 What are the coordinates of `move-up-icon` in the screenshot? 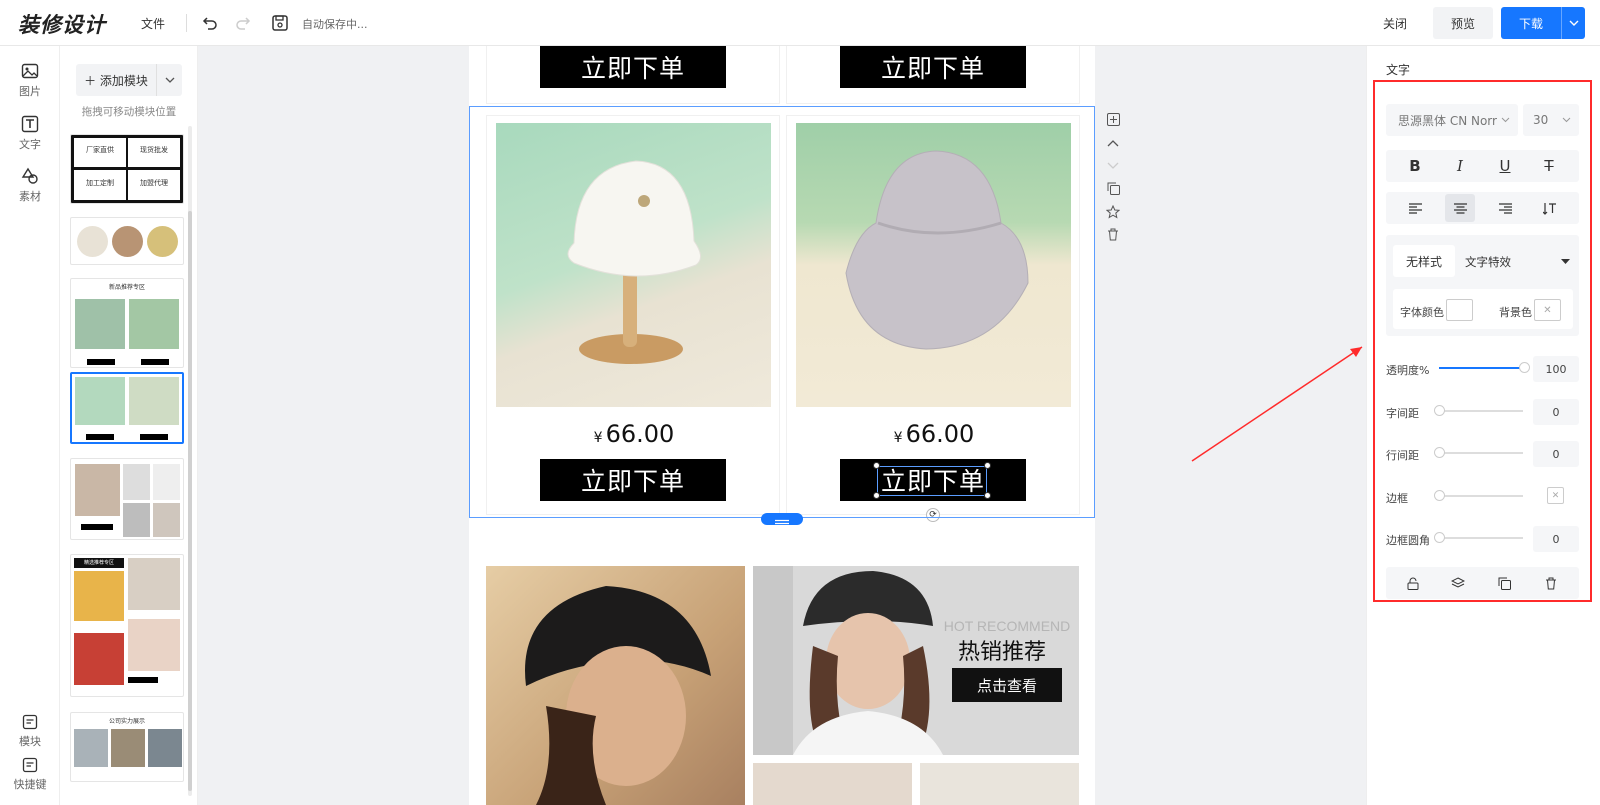 It's located at (1113, 142).